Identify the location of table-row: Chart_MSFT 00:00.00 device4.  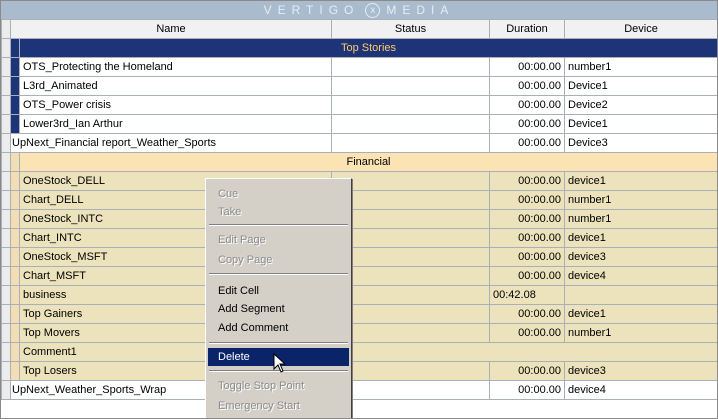
(359, 276).